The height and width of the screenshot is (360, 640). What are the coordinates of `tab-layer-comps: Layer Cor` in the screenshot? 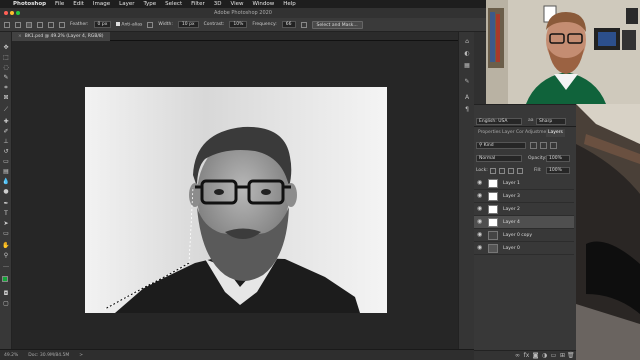 It's located at (513, 133).